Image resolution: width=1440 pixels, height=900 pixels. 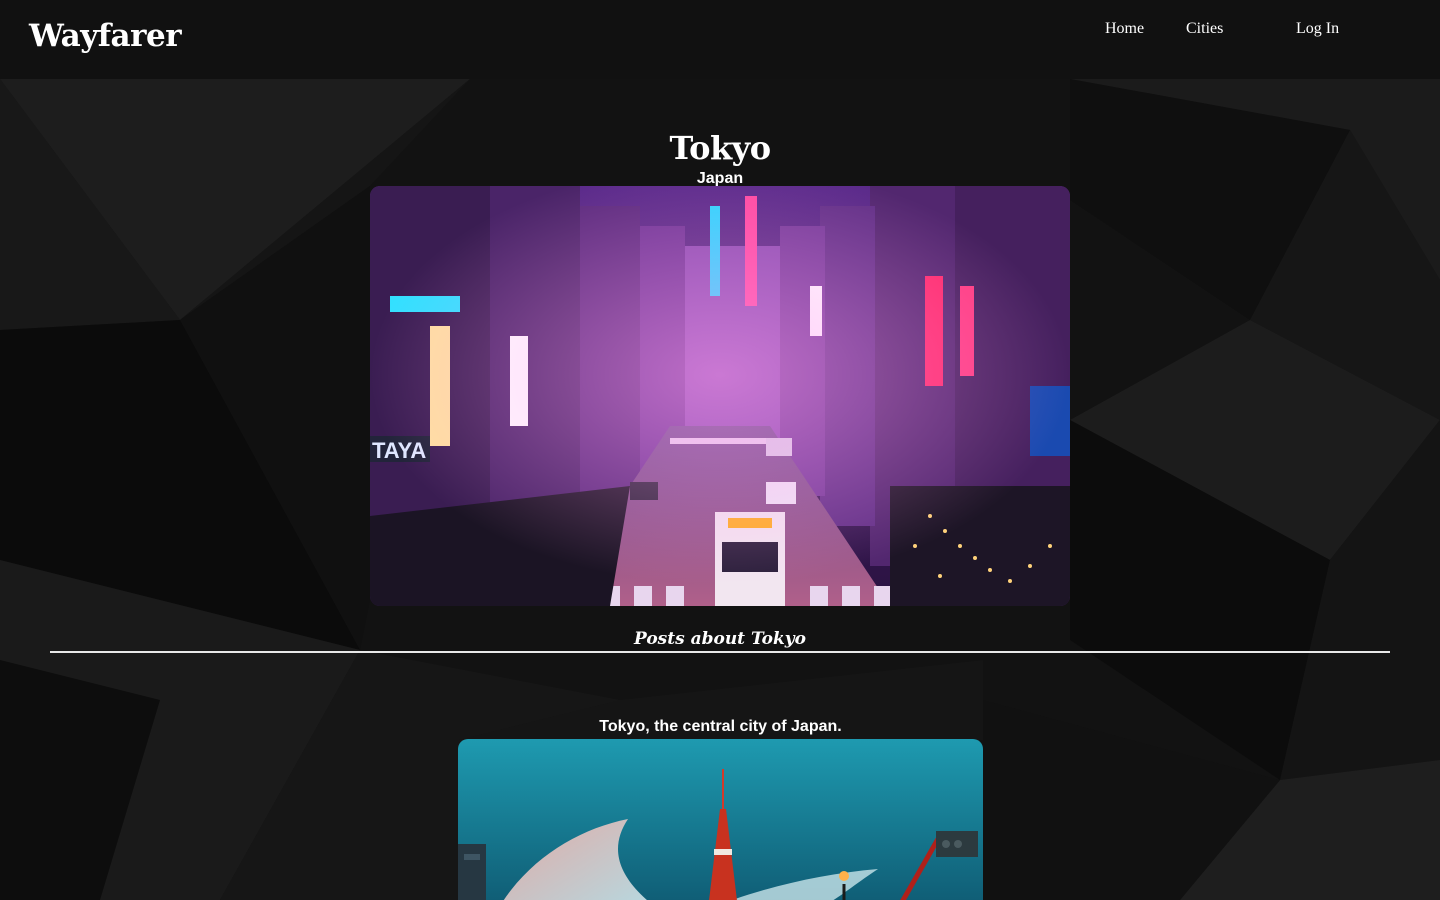 What do you see at coordinates (1317, 29) in the screenshot?
I see `nav-link-login: Log In` at bounding box center [1317, 29].